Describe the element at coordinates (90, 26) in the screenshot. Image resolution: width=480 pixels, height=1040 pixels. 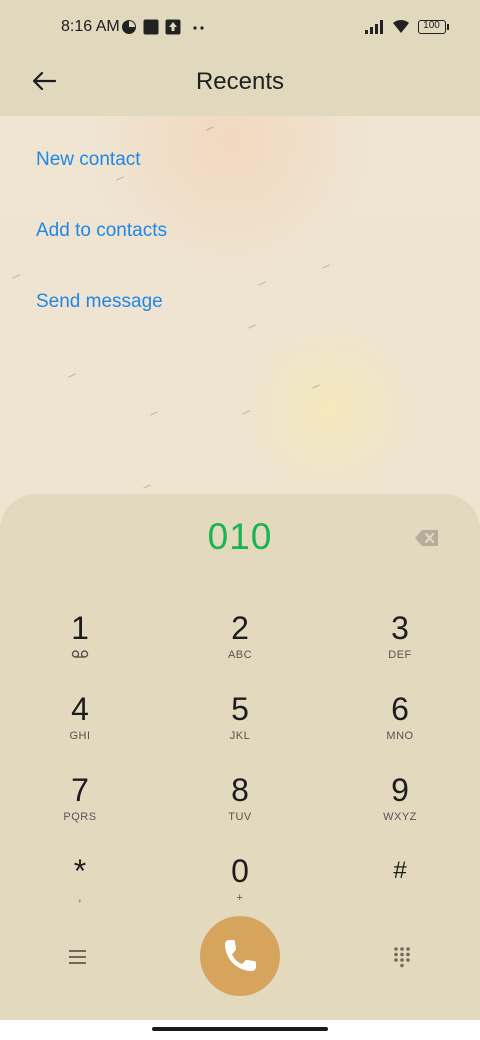
I see `status-time: 8:16 AM` at that location.